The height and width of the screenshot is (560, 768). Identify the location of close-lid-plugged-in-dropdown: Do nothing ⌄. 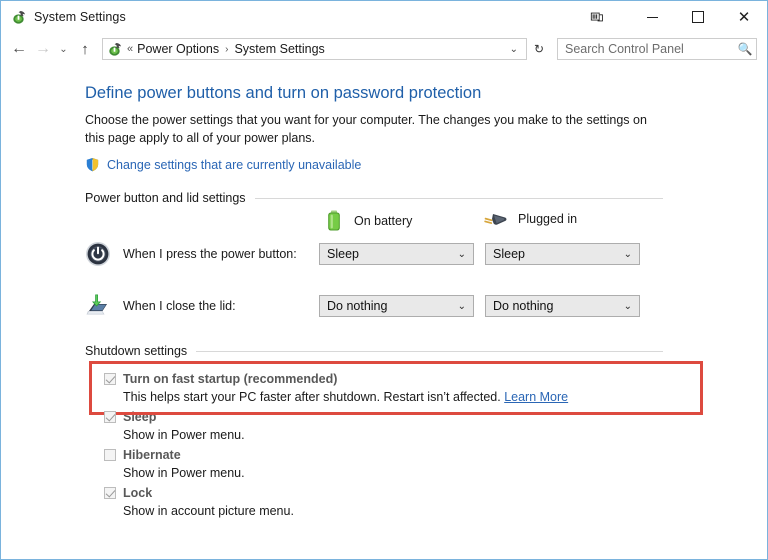
(562, 306).